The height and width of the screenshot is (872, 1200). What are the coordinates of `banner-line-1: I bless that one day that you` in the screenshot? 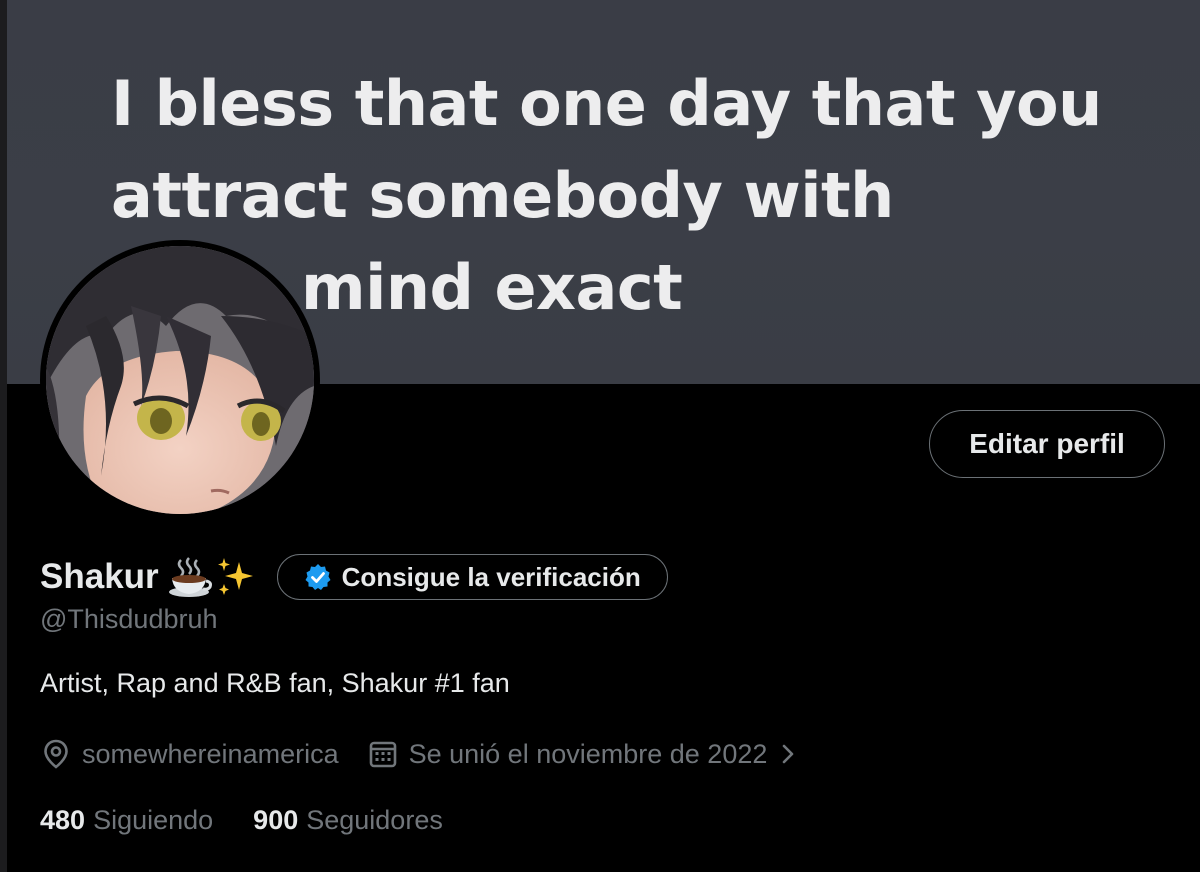 It's located at (606, 103).